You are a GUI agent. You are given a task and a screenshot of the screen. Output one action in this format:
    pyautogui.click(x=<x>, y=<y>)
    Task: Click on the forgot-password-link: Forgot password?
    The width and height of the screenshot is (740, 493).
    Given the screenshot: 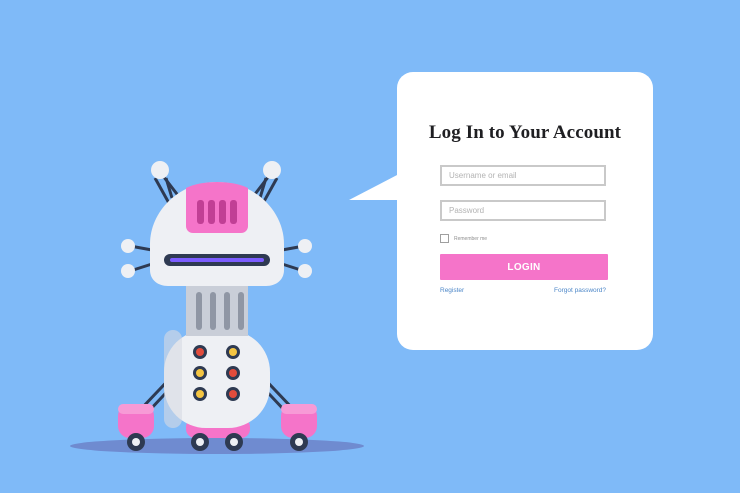 What is the action you would take?
    pyautogui.click(x=580, y=290)
    